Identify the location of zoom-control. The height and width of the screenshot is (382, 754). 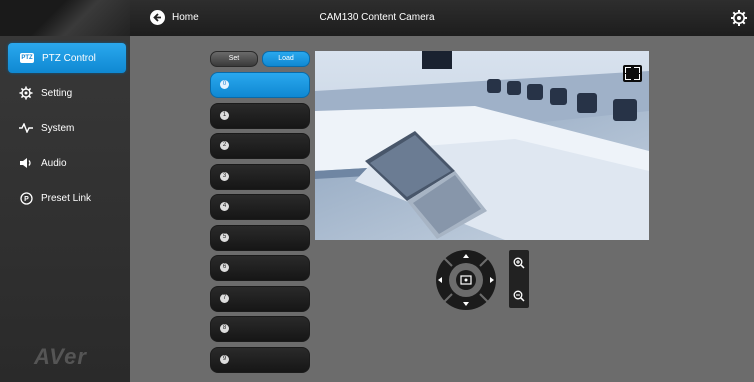
(519, 279).